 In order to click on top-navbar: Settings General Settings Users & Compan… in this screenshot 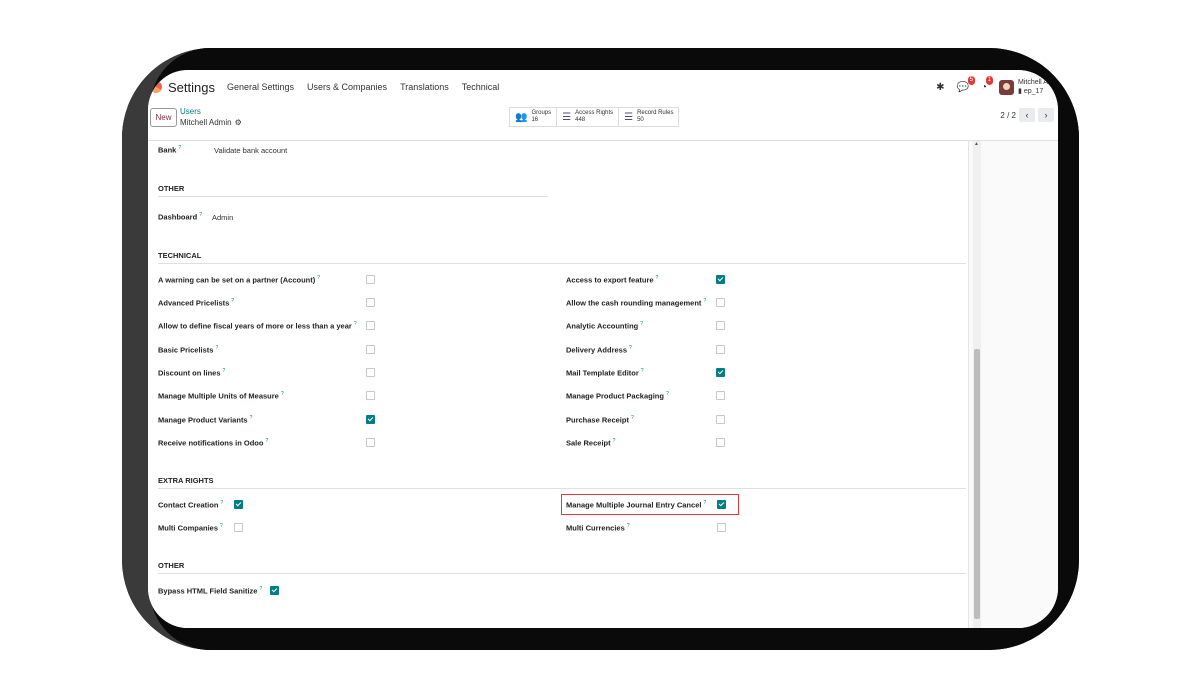, I will do `click(603, 87)`.